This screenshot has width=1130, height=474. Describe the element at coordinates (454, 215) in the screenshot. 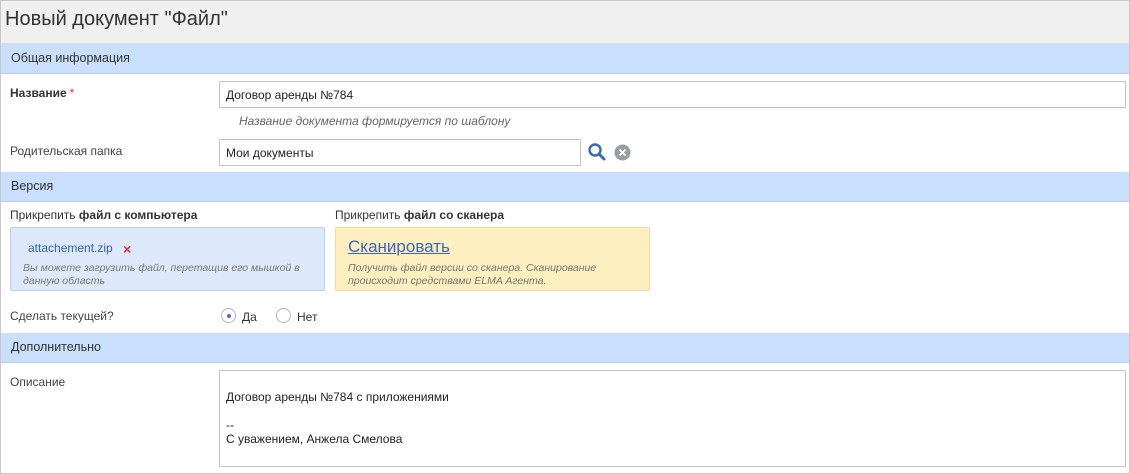

I see `attach-scanner-bold: файл со сканера` at that location.